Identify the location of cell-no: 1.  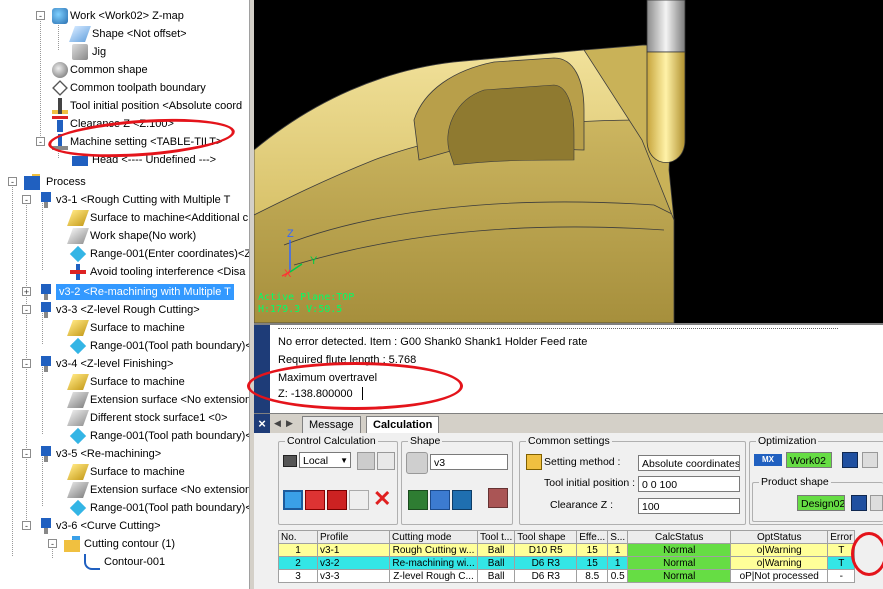
(298, 550).